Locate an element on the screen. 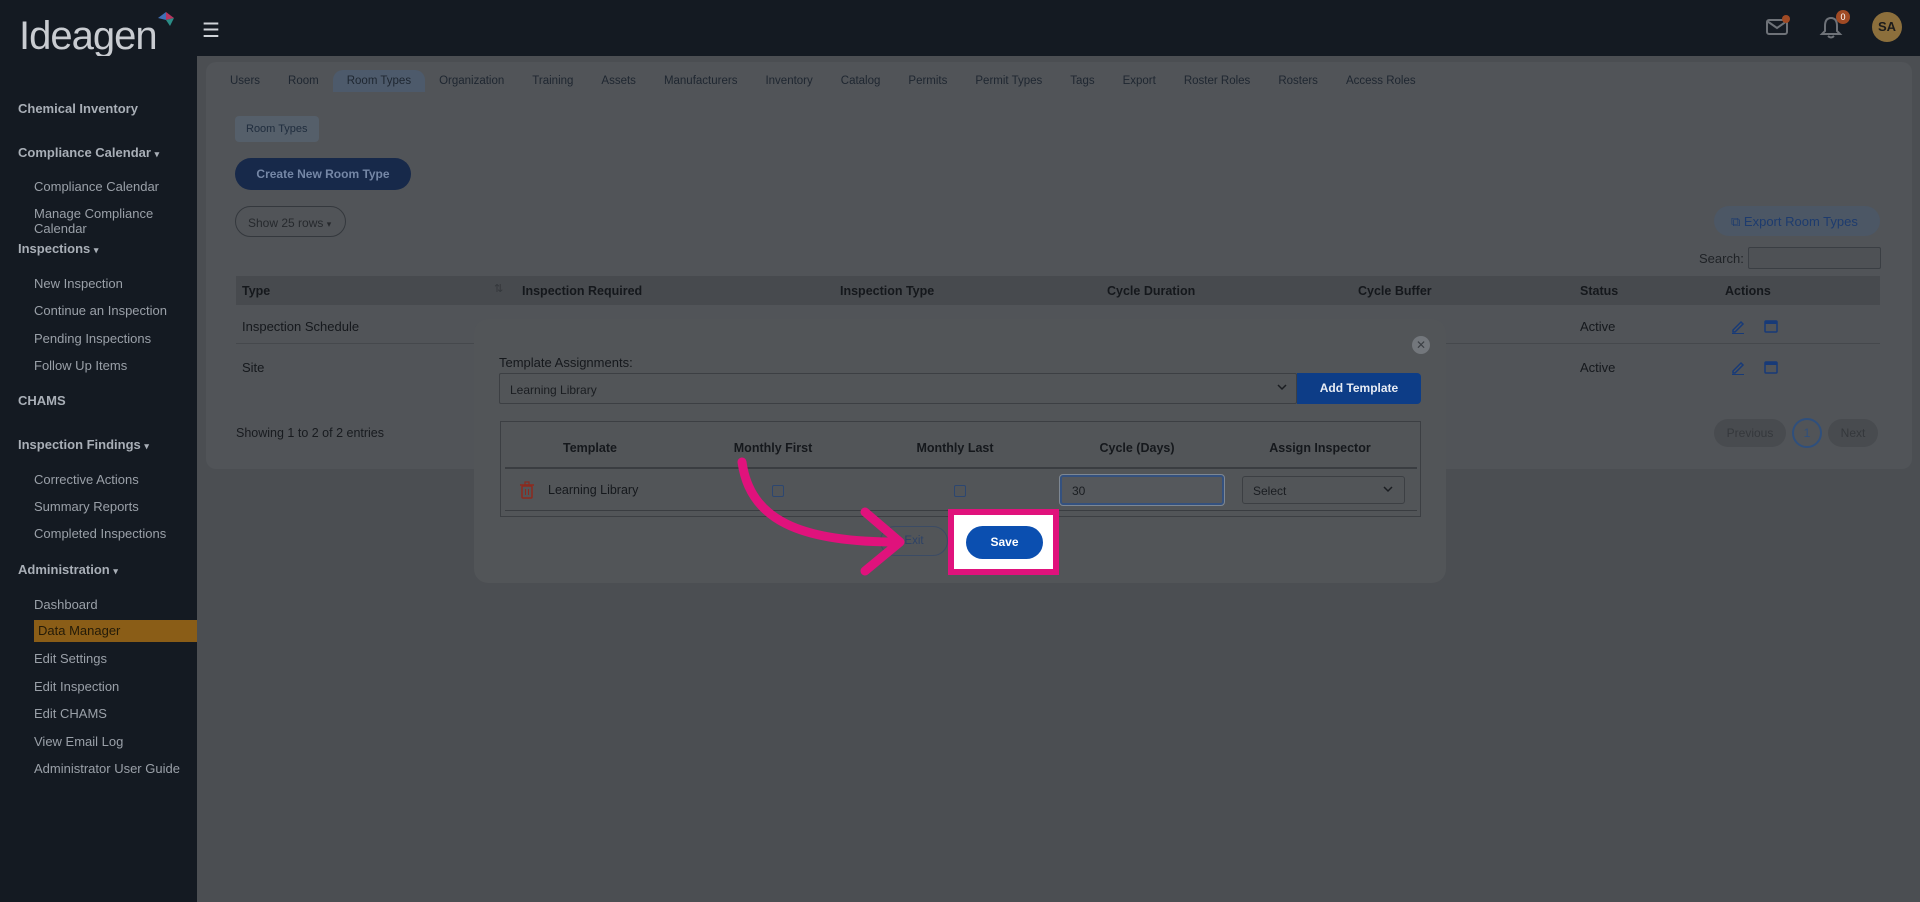 The height and width of the screenshot is (902, 1920). pointer-arrow-icon is located at coordinates (821, 516).